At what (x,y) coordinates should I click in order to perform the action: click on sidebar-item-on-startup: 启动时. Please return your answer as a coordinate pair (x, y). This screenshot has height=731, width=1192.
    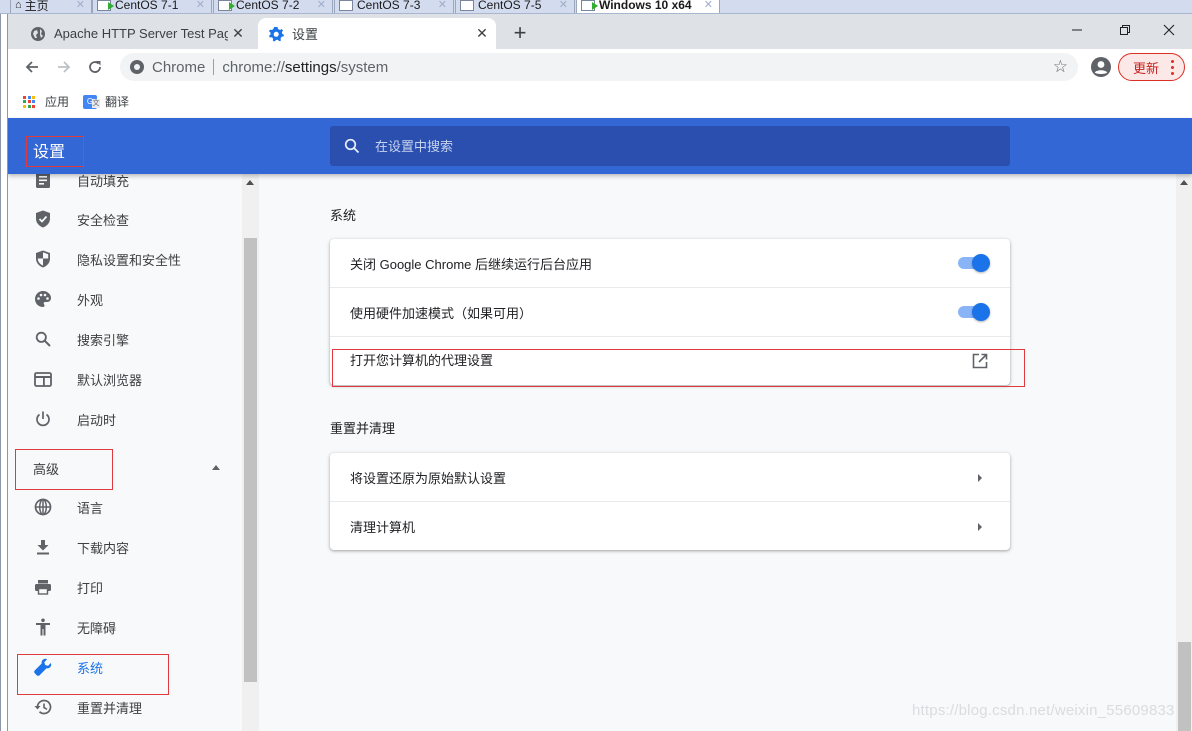
    Looking at the image, I should click on (125, 419).